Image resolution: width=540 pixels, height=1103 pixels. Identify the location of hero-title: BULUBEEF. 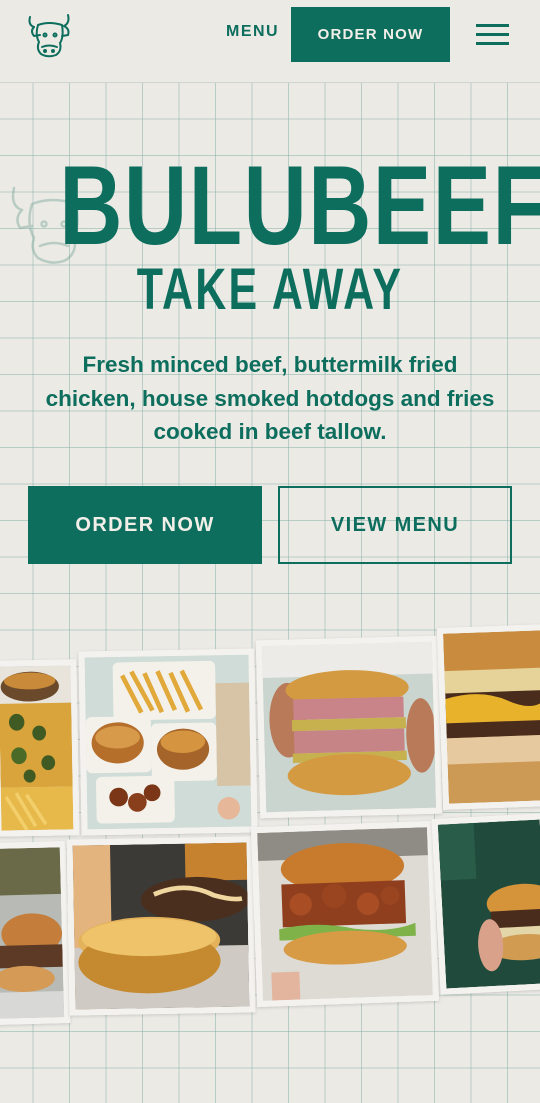
(299, 205).